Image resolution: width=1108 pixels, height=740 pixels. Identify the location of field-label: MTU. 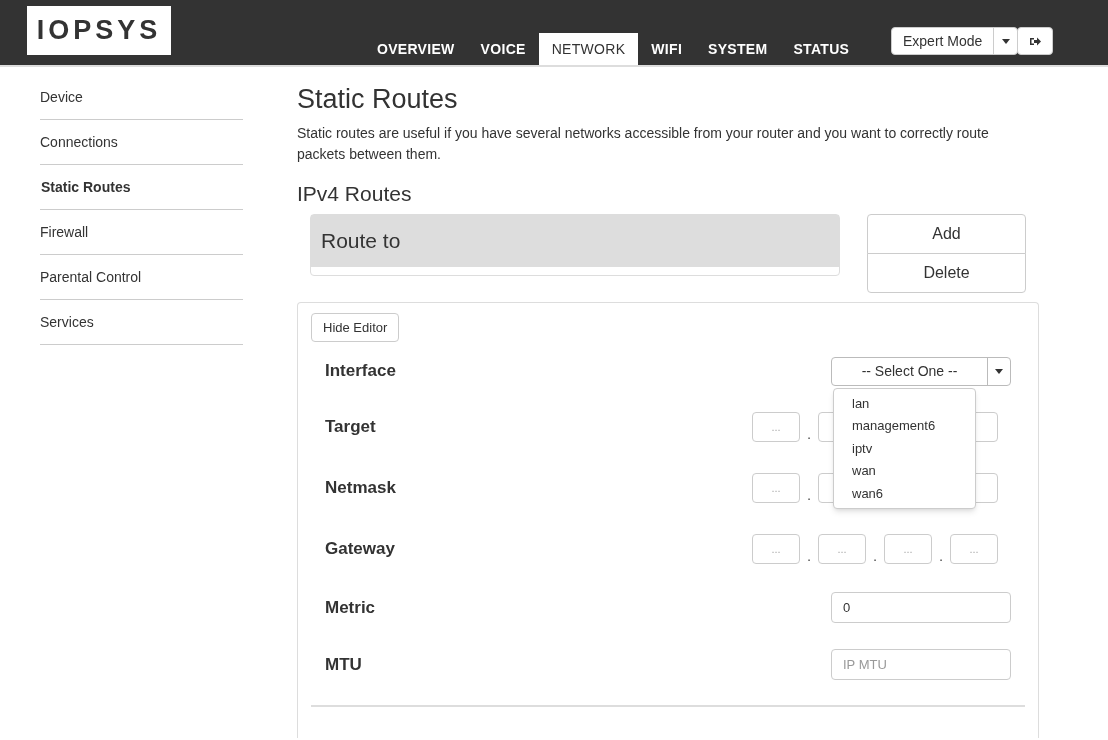
(343, 664).